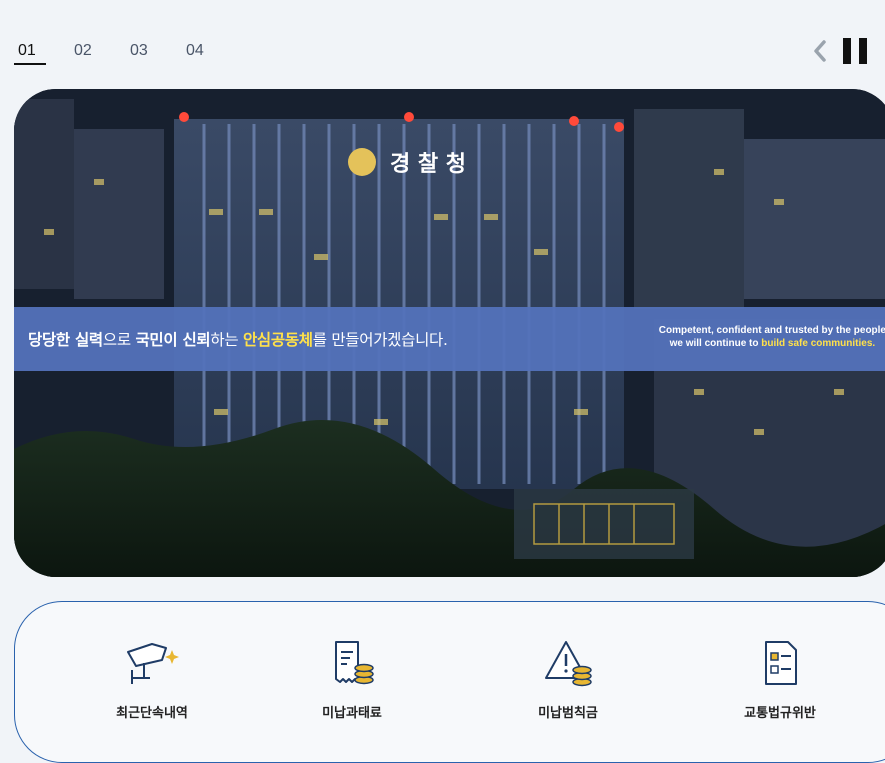 This screenshot has width=885, height=763. What do you see at coordinates (42, 51) in the screenshot?
I see `slide-tab-1: 01` at bounding box center [42, 51].